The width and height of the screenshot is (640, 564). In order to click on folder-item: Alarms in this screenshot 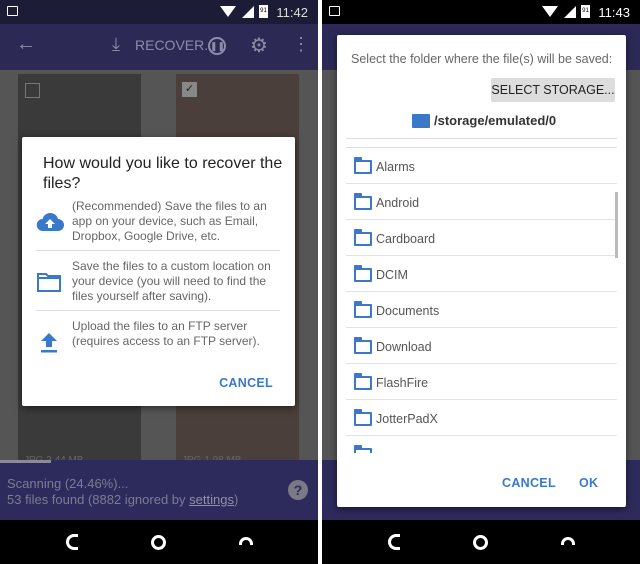, I will do `click(481, 166)`.